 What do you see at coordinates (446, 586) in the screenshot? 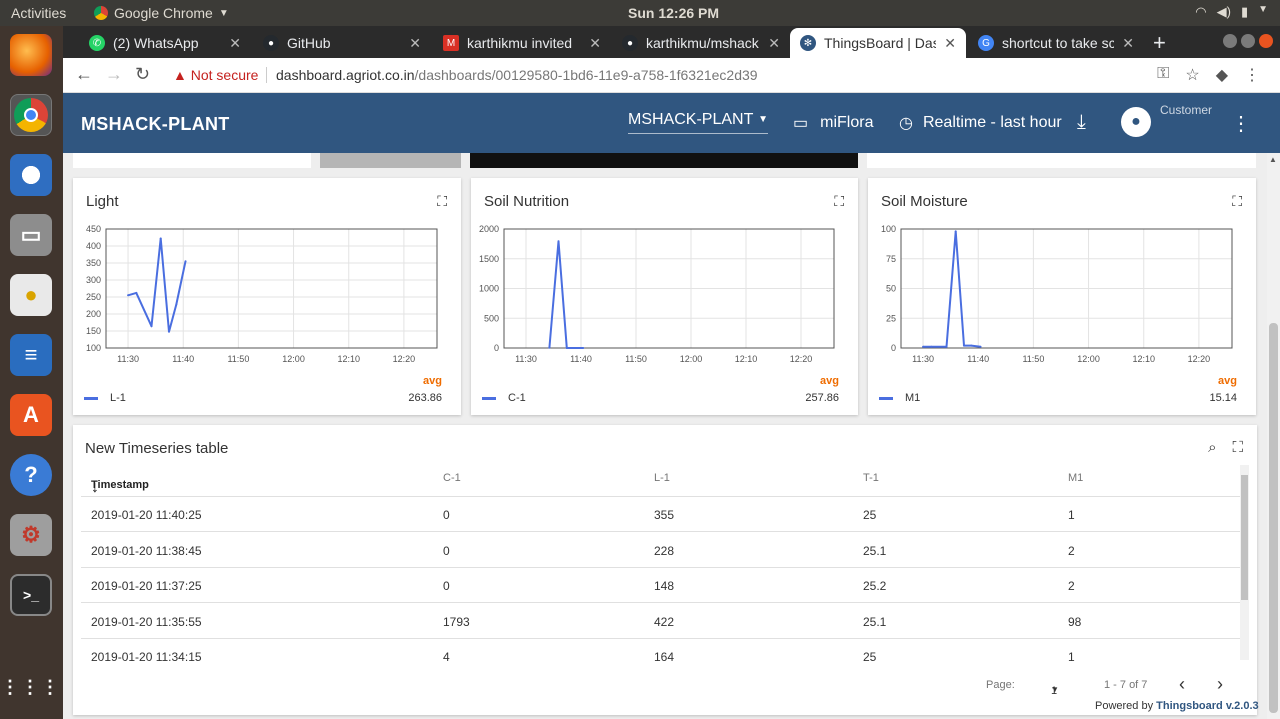
I see `table-cell: 0` at bounding box center [446, 586].